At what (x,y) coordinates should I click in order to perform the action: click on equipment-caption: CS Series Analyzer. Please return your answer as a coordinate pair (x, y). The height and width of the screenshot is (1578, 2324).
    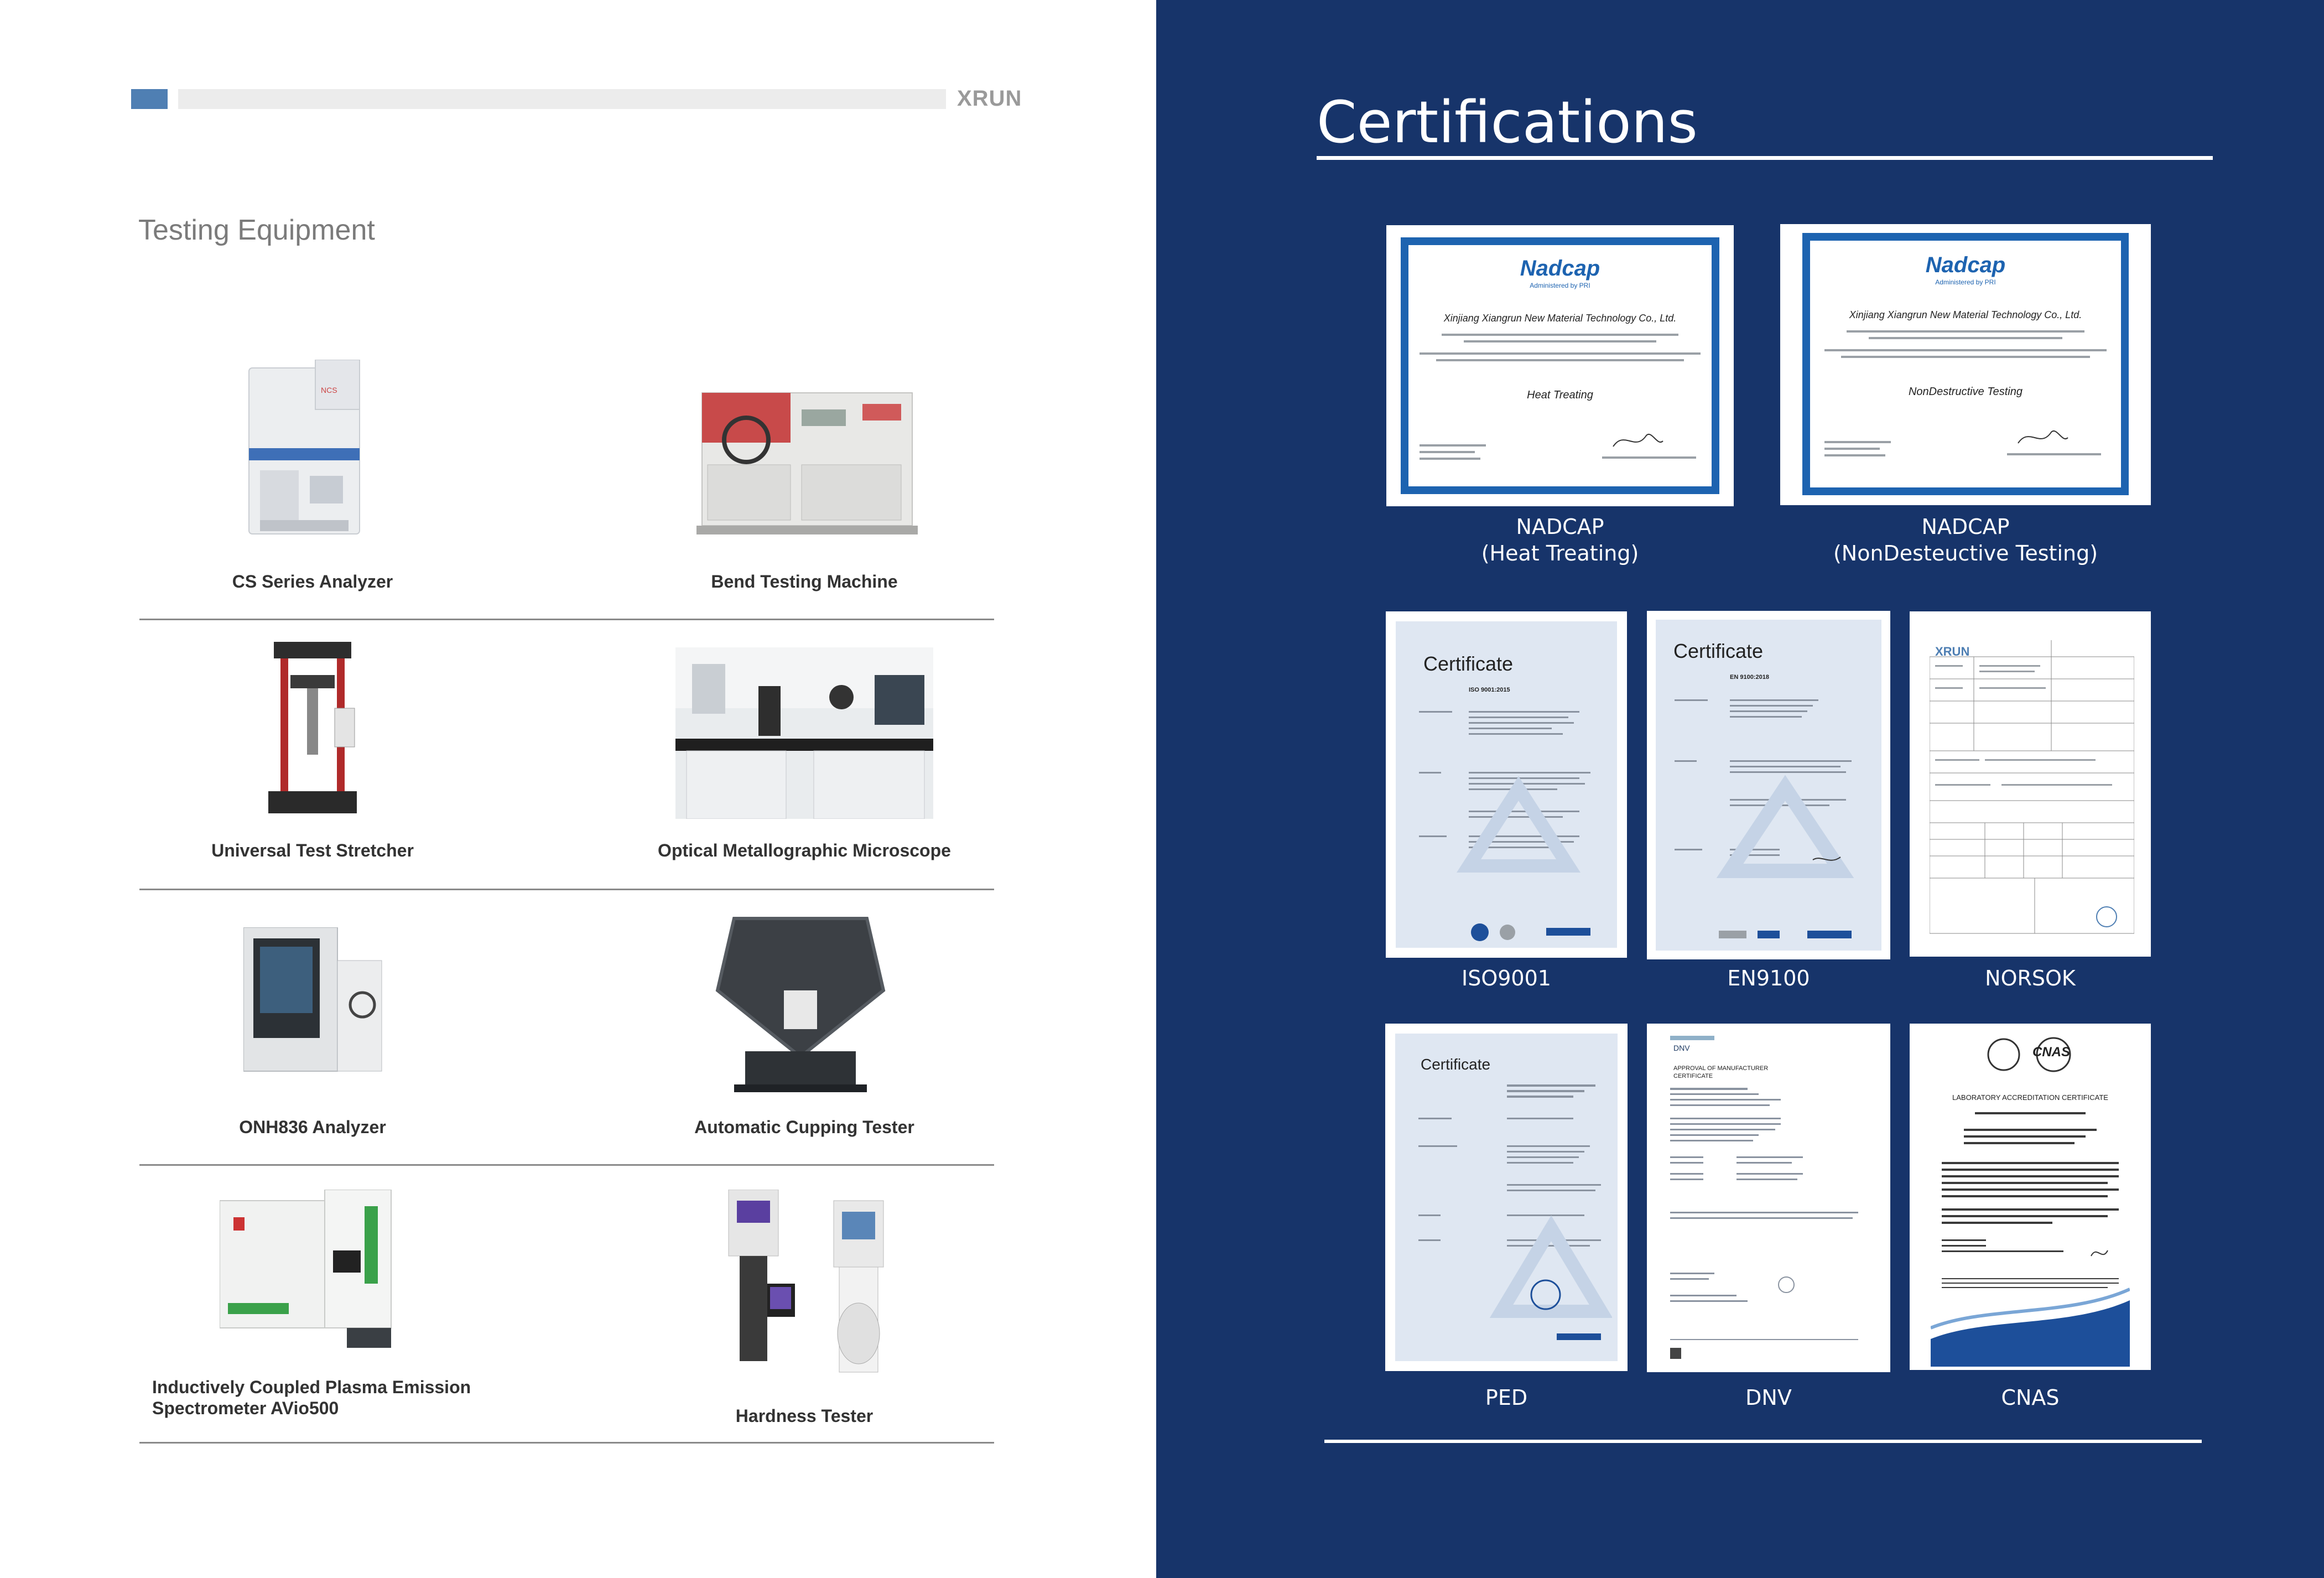
    Looking at the image, I should click on (312, 582).